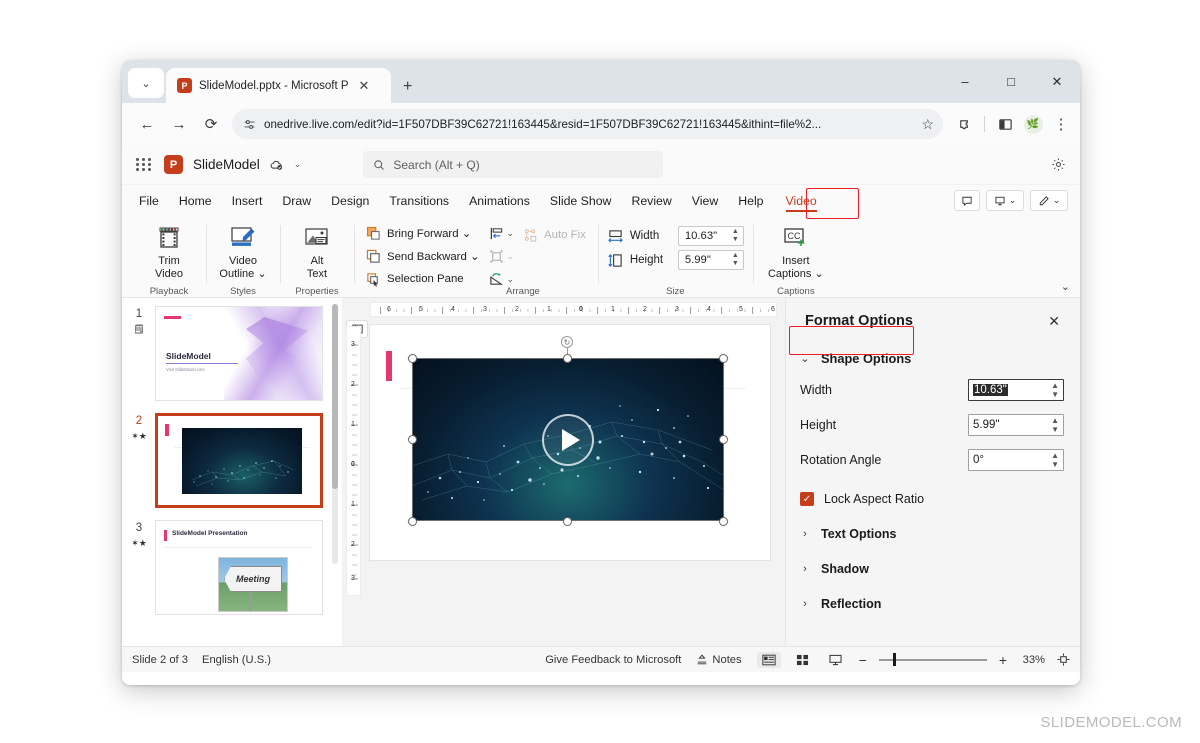 This screenshot has height=743, width=1200. I want to click on new-tab-button: +, so click(407, 87).